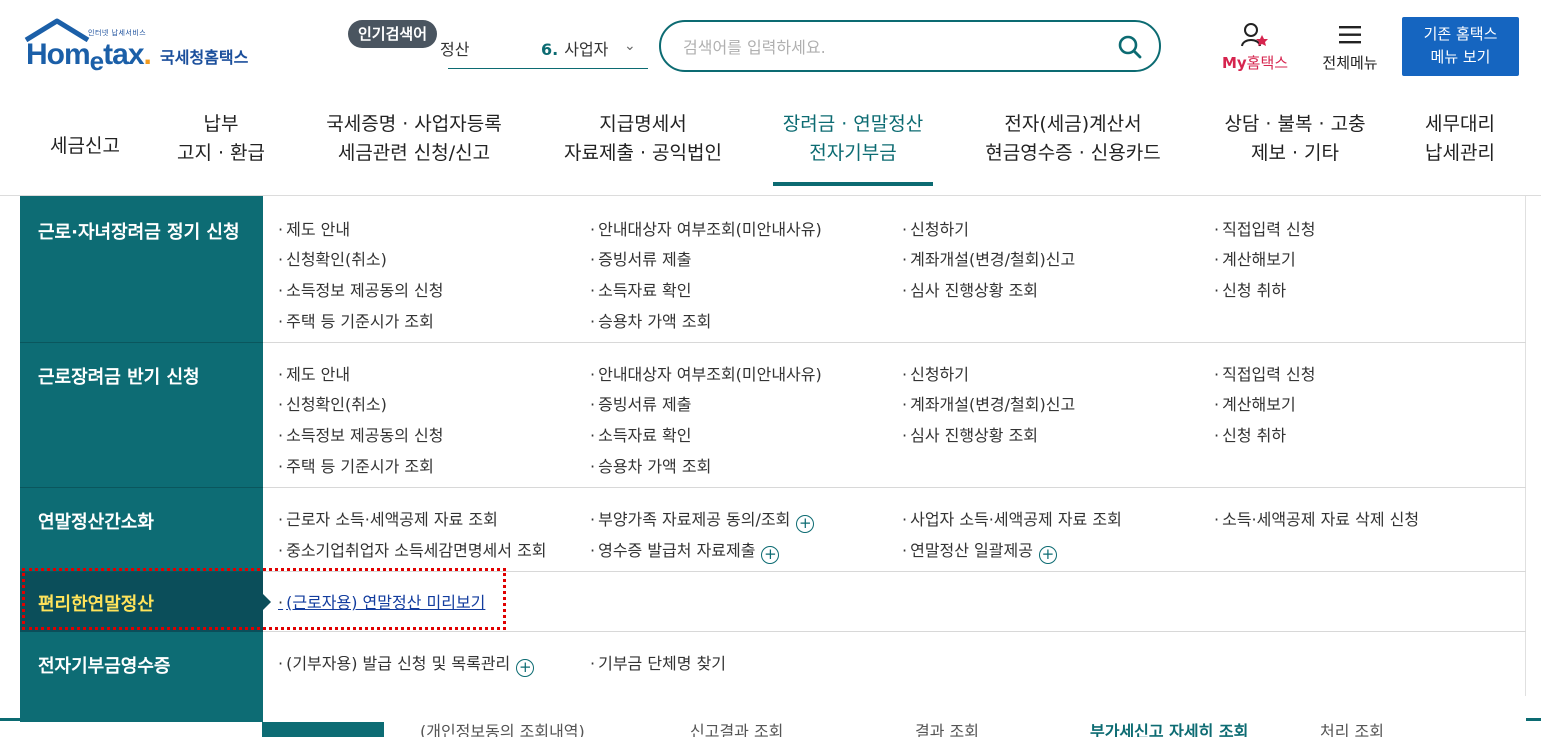 This screenshot has width=1541, height=737. I want to click on old-hometax-menu-button: 기존 홈택스 메뉴 보기, so click(1460, 46).